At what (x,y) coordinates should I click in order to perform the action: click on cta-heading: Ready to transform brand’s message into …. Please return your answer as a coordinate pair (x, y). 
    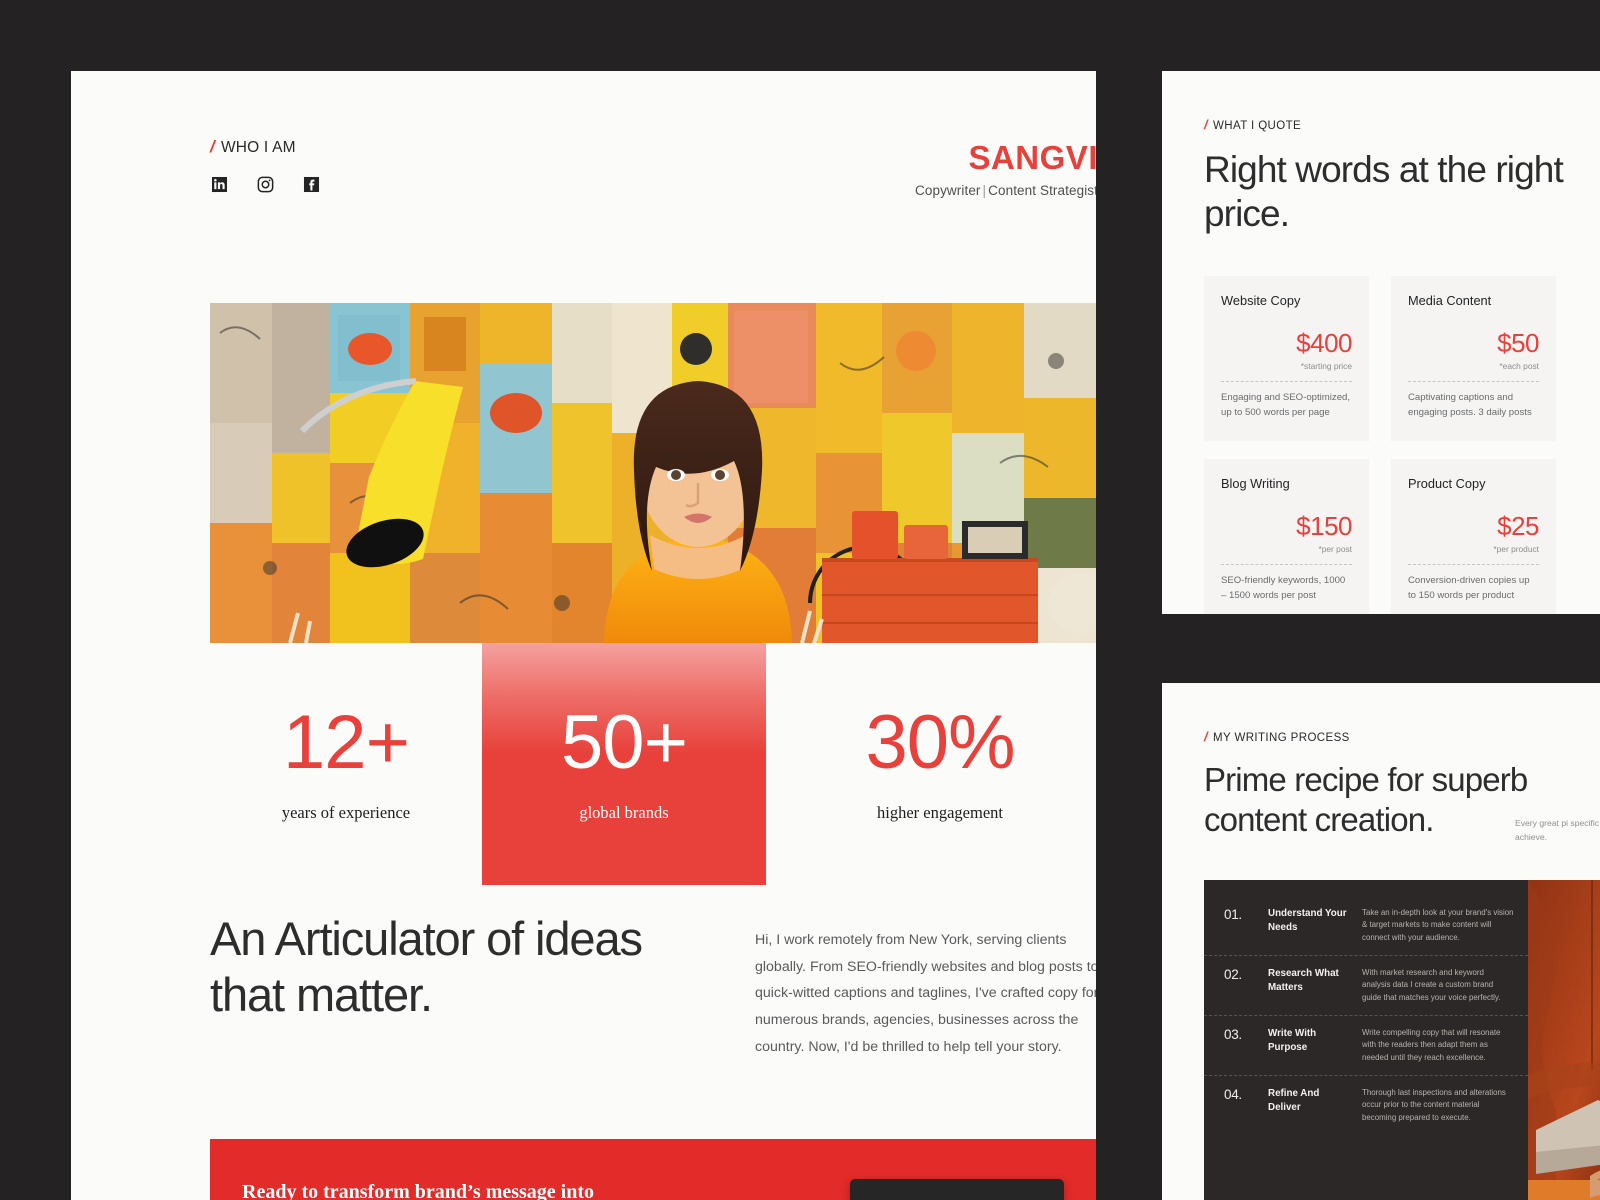
    Looking at the image, I should click on (418, 1190).